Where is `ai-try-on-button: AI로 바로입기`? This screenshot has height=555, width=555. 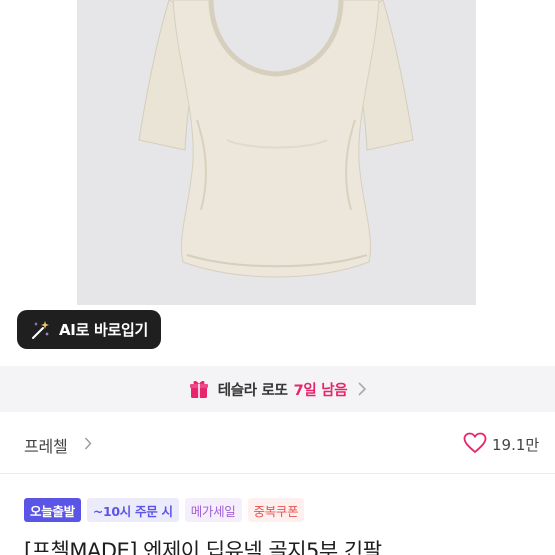
ai-try-on-button: AI로 바로입기 is located at coordinates (89, 329).